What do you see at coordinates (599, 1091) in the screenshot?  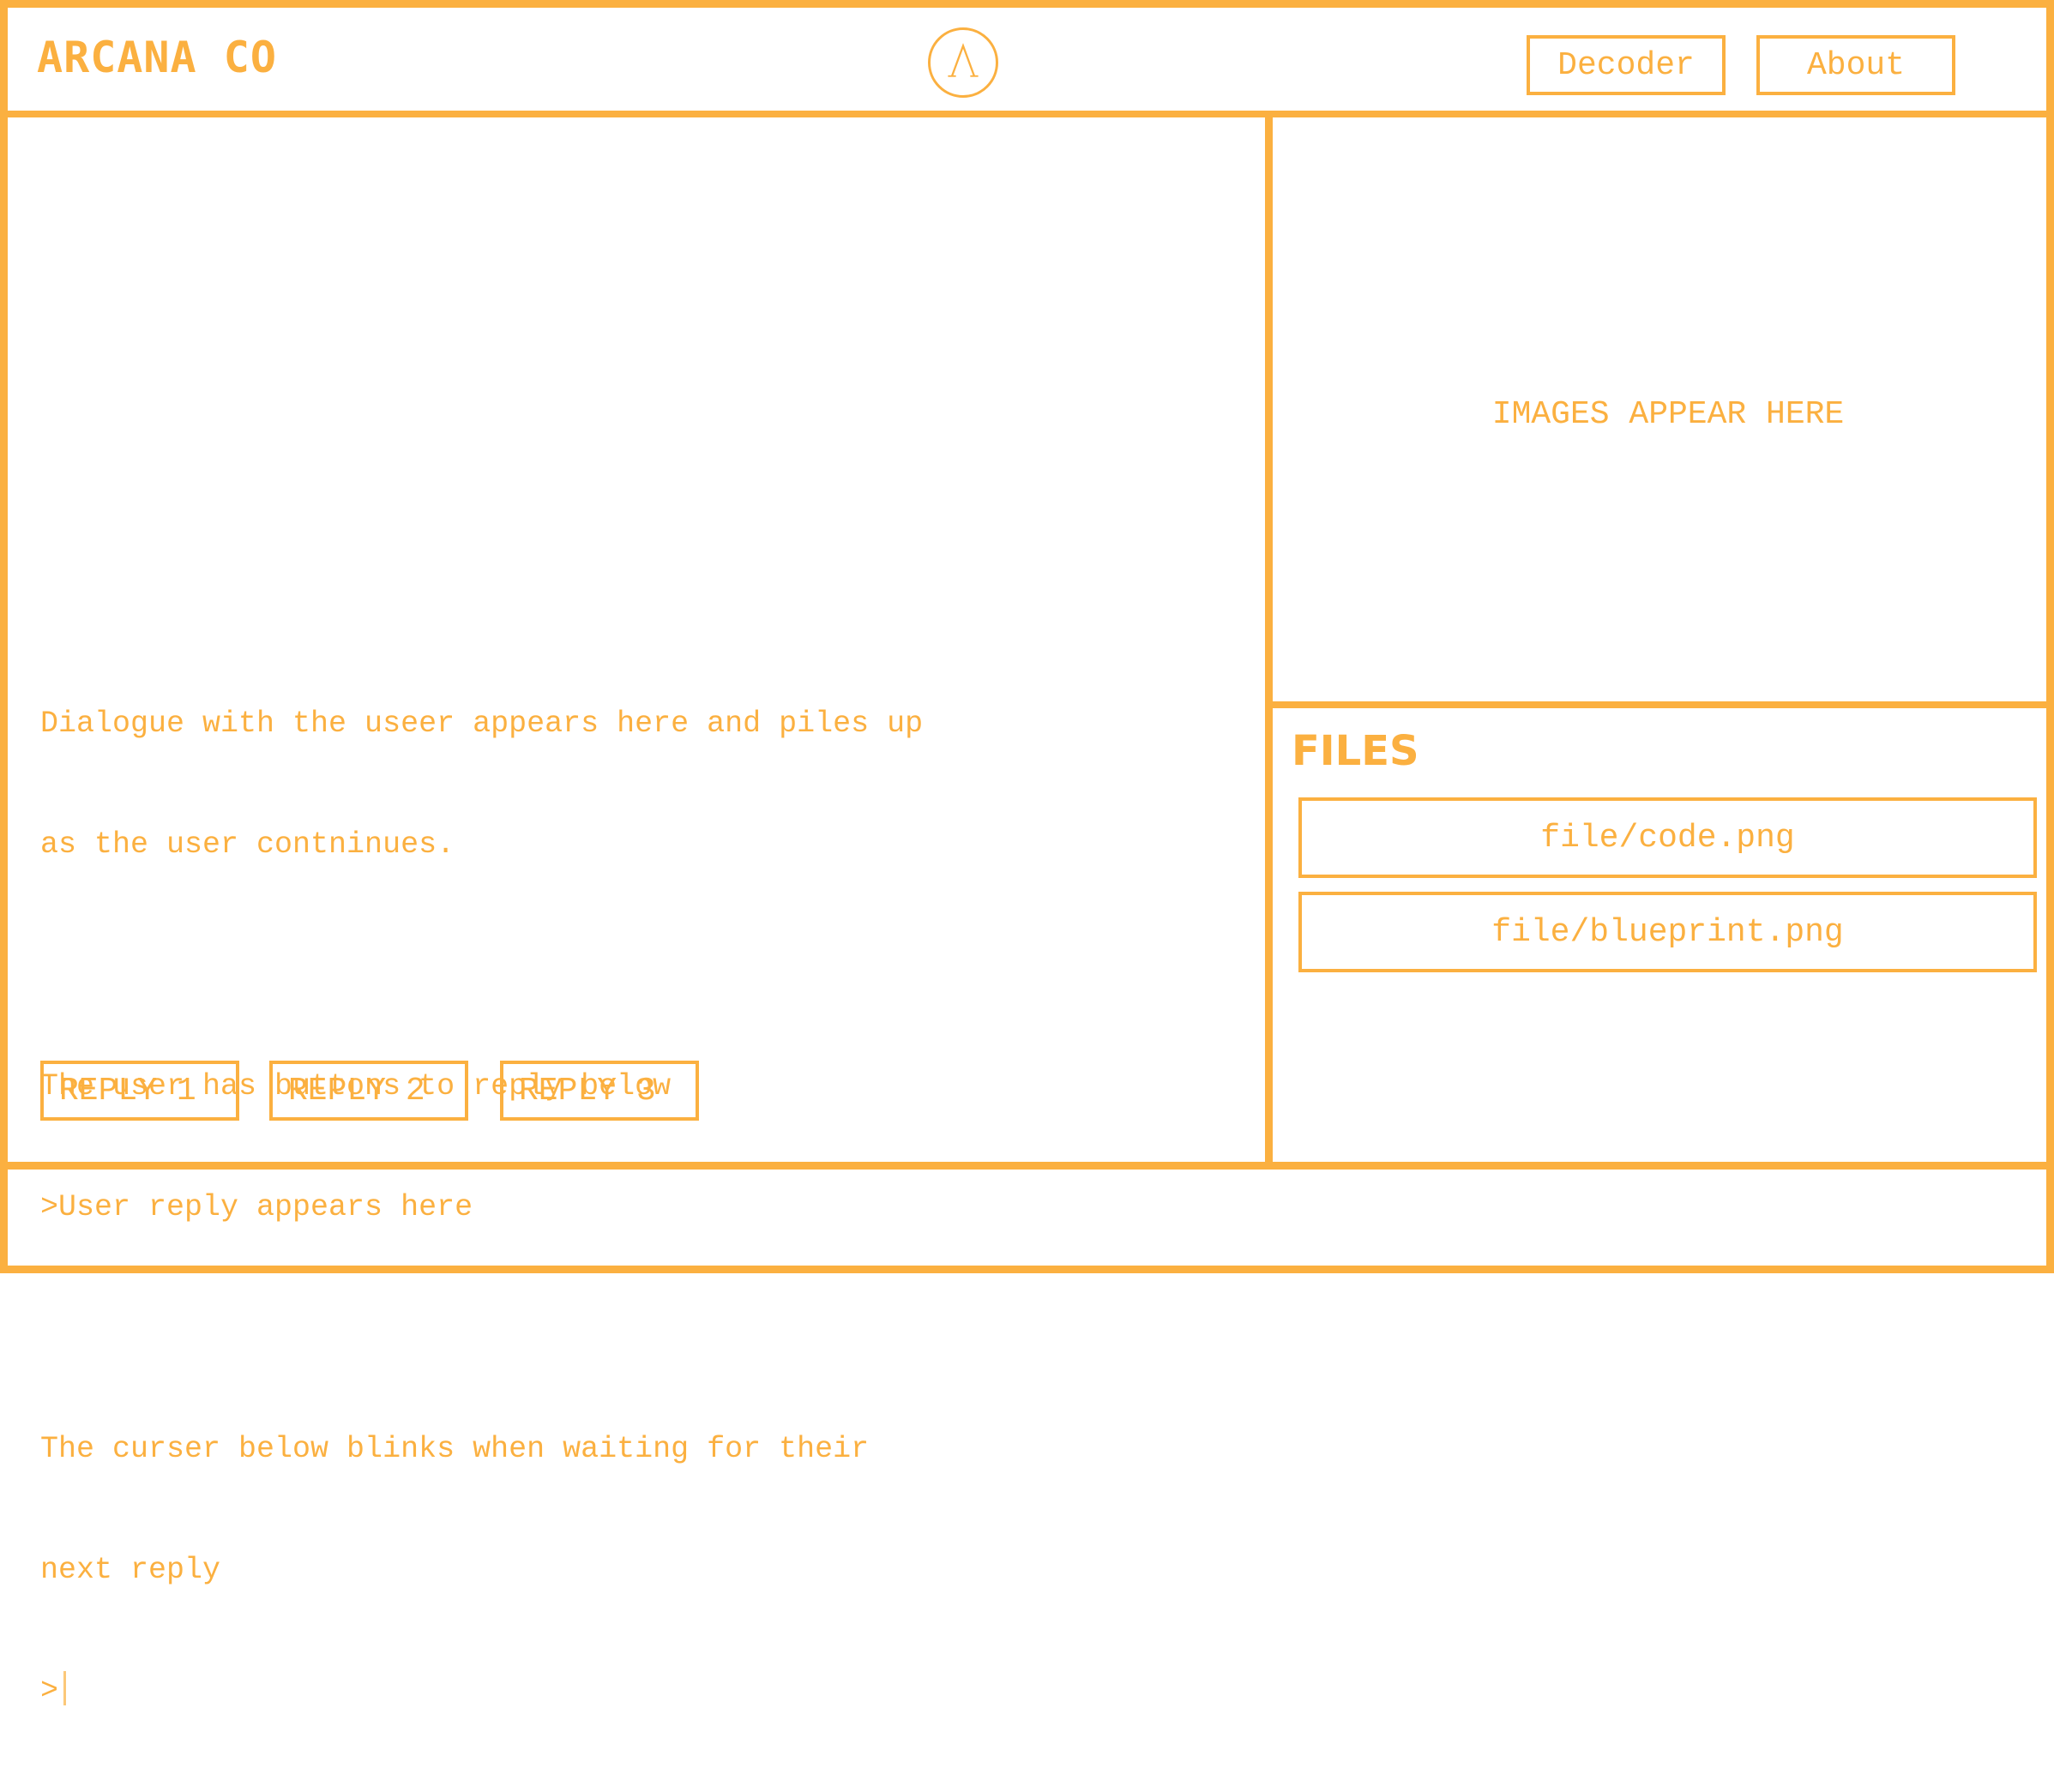 I see `reply-3-button: REPLY 3` at bounding box center [599, 1091].